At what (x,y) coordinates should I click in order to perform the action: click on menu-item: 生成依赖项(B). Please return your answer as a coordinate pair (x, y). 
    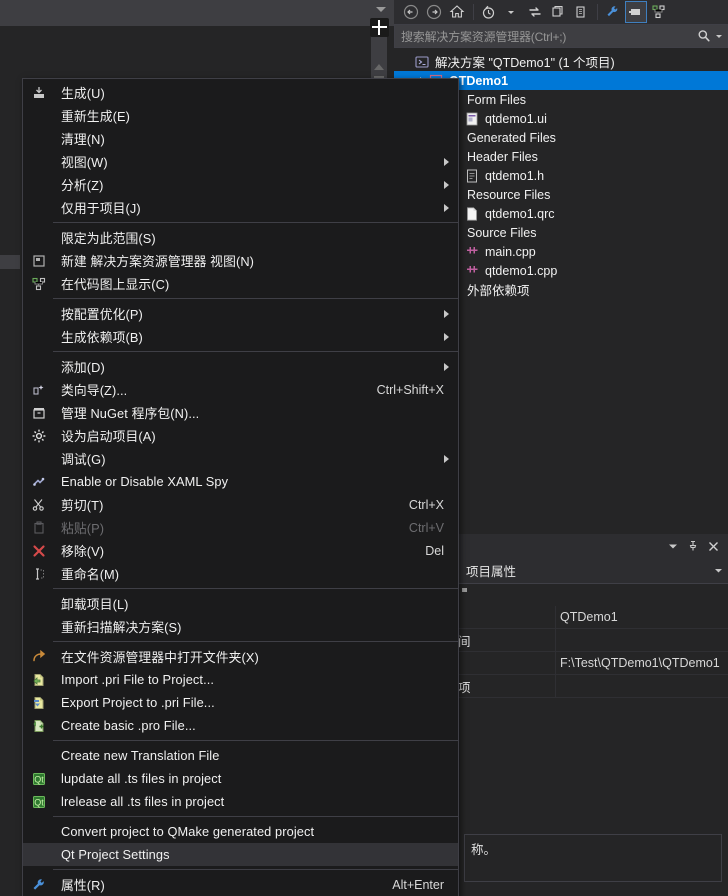
    Looking at the image, I should click on (240, 336).